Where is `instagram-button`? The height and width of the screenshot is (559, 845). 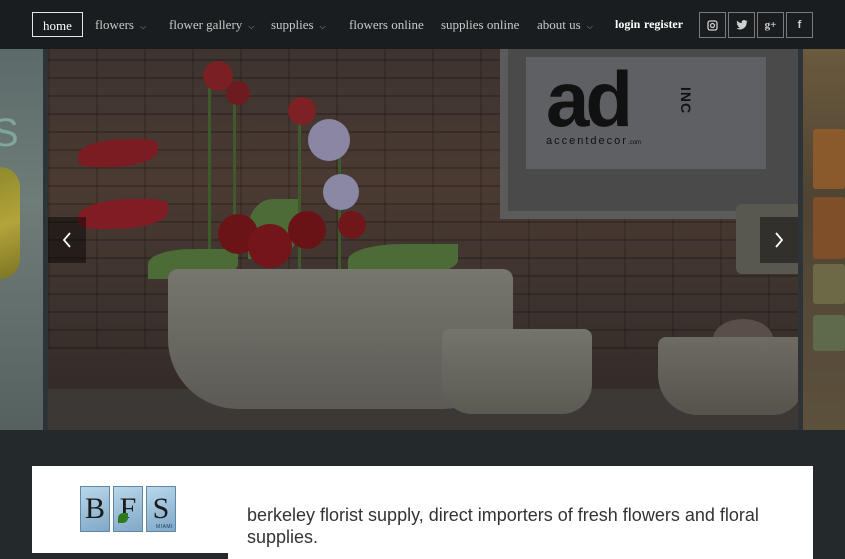
instagram-button is located at coordinates (712, 25).